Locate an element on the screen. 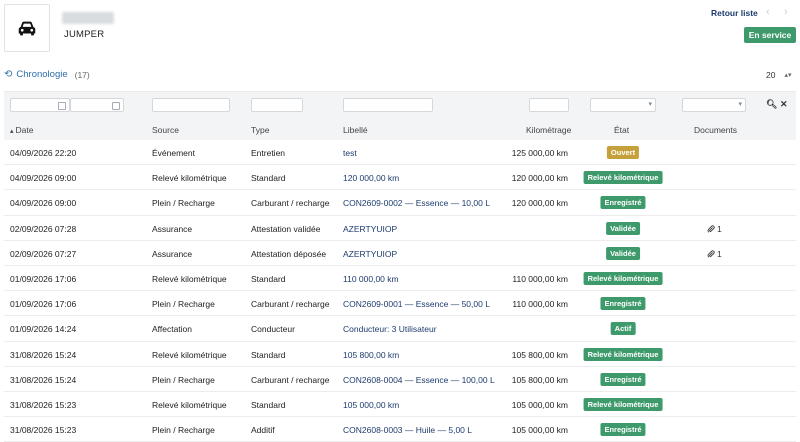 This screenshot has width=800, height=442. cell-libelle-link: test is located at coordinates (350, 153).